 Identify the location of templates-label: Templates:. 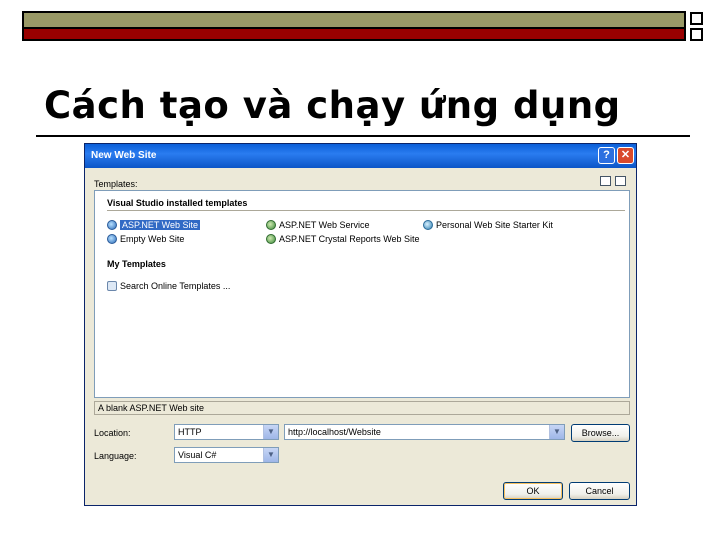
(116, 184).